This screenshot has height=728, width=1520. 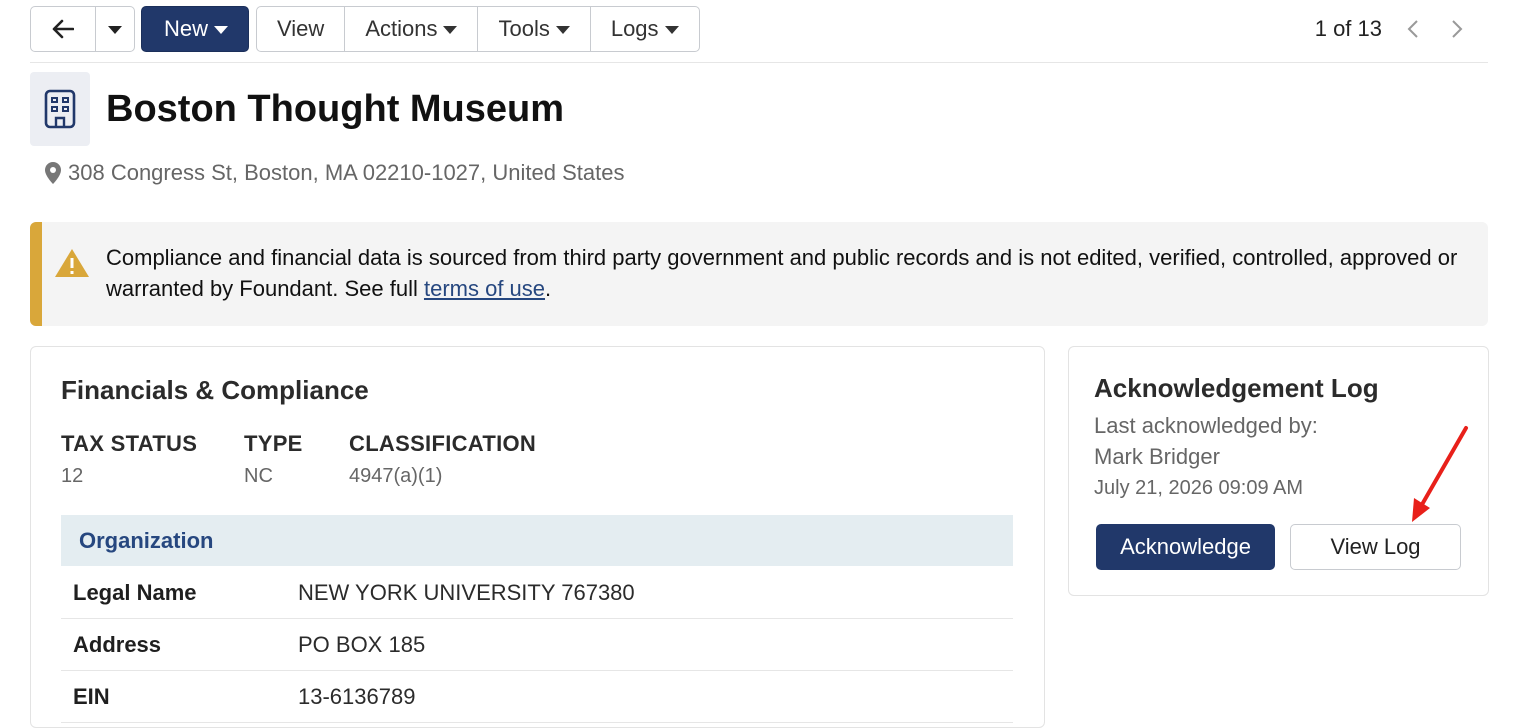 I want to click on annotation-arrow-icon, so click(x=1440, y=474).